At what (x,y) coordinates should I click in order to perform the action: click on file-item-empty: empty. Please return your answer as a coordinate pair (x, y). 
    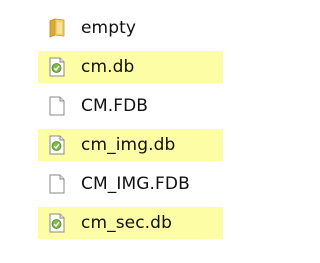
    Looking at the image, I should click on (130, 28).